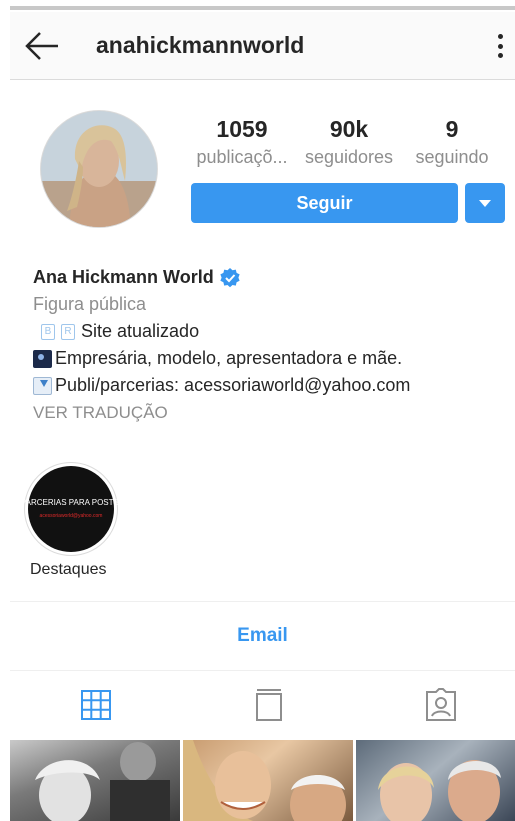 The height and width of the screenshot is (821, 515). Describe the element at coordinates (99, 169) in the screenshot. I see `avatar` at that location.